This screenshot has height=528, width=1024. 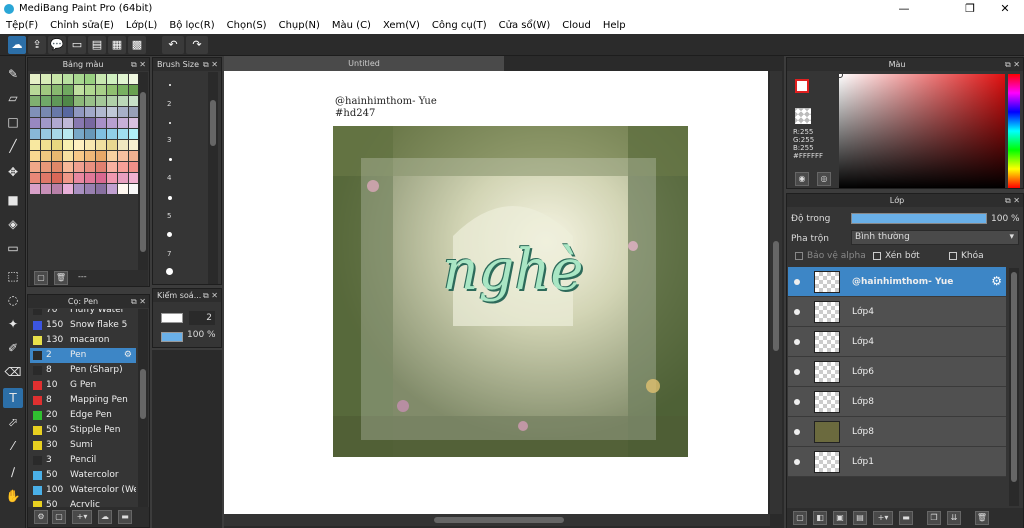 What do you see at coordinates (824, 179) in the screenshot?
I see `color-mix-icon: ◎` at bounding box center [824, 179].